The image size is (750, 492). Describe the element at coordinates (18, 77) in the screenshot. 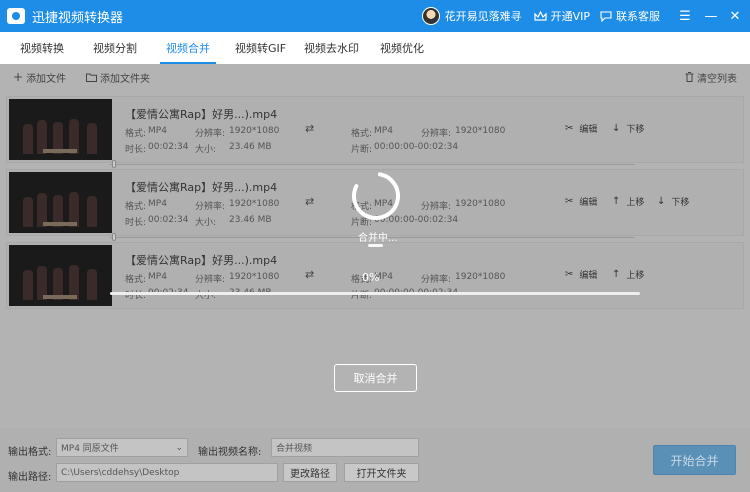

I see `plus-icon: +` at that location.